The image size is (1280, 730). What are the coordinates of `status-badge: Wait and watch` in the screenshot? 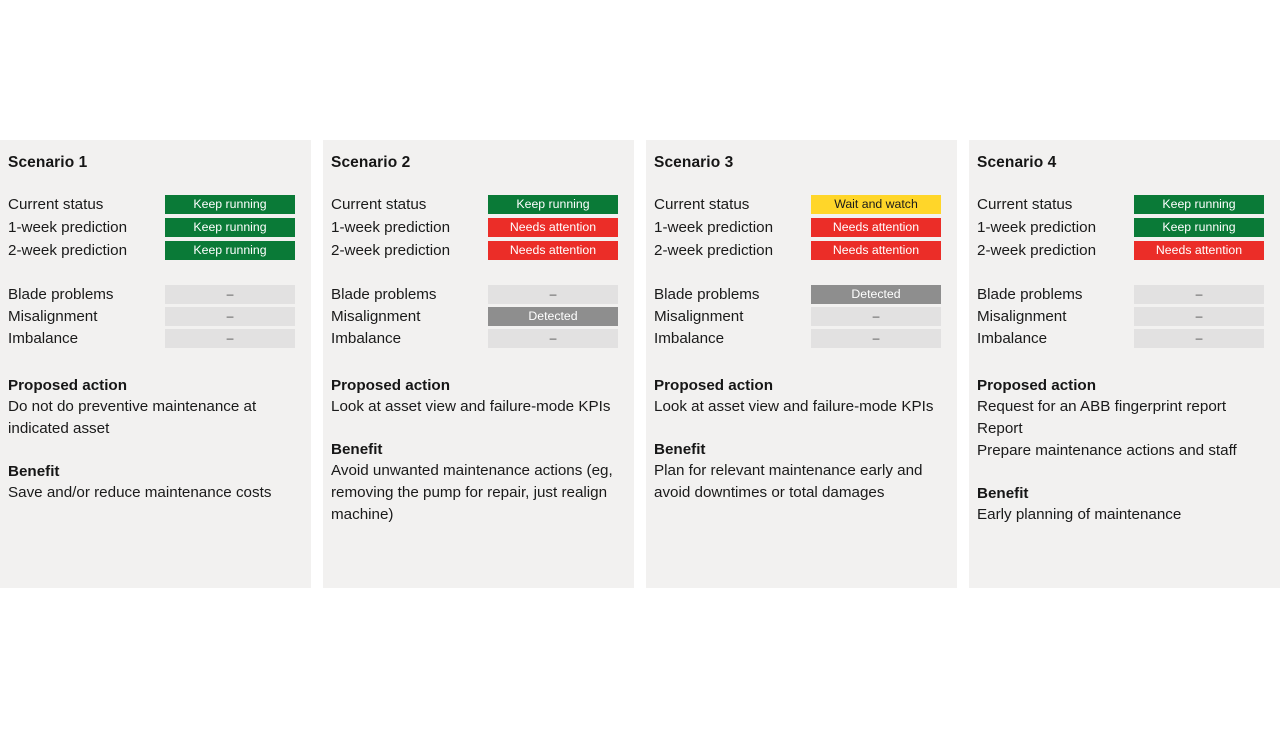 It's located at (876, 204).